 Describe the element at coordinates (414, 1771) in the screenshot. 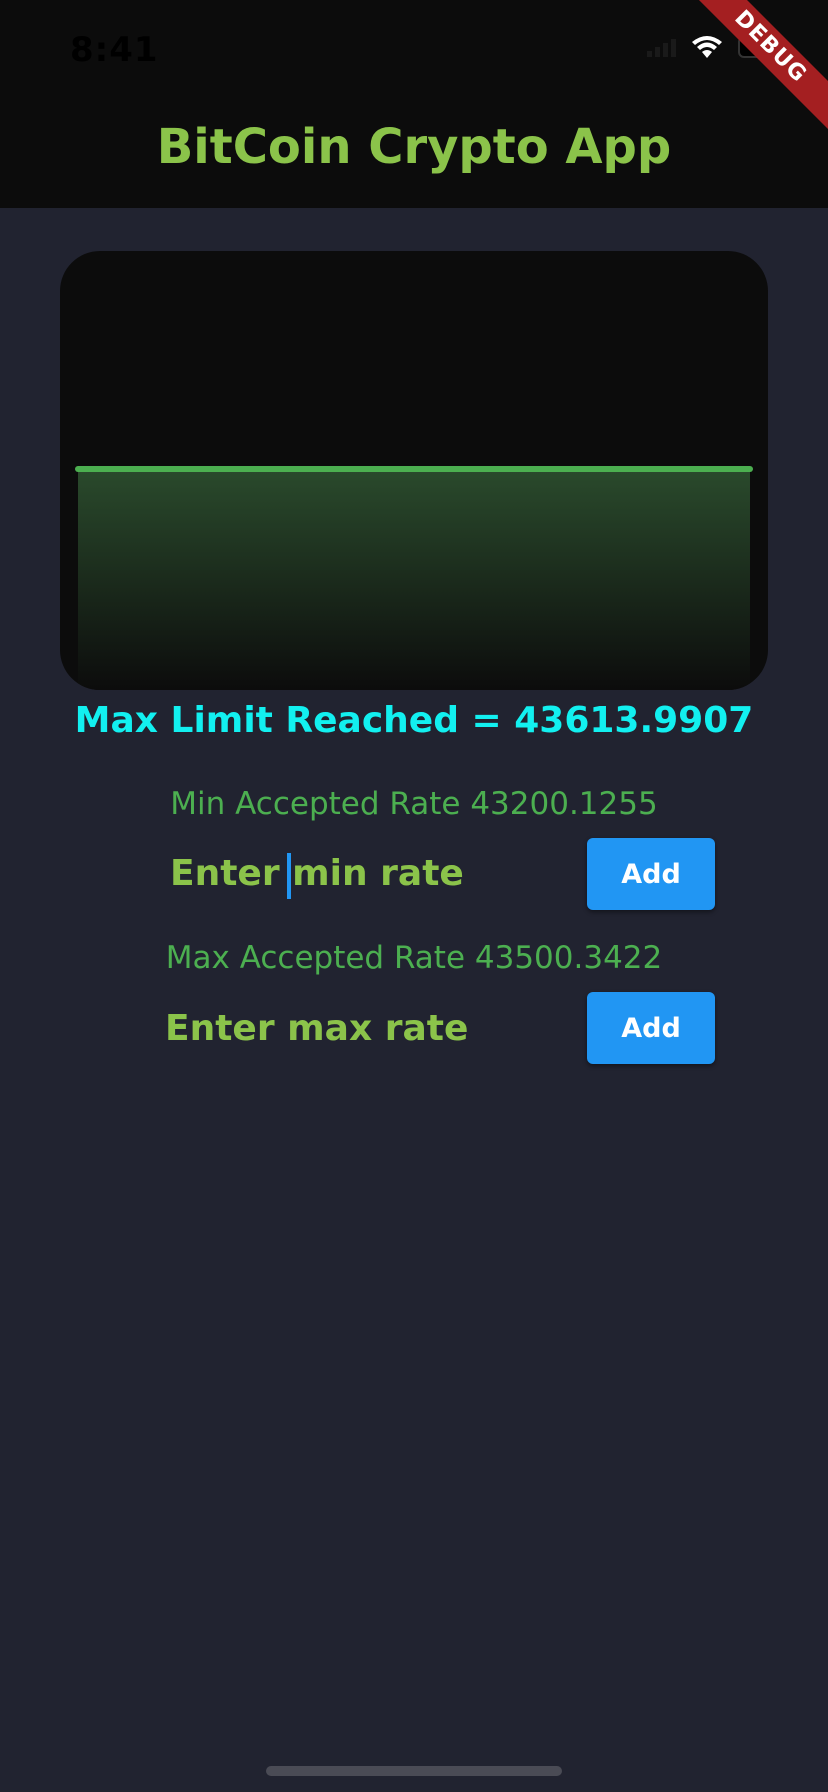

I see `home-indicator` at that location.